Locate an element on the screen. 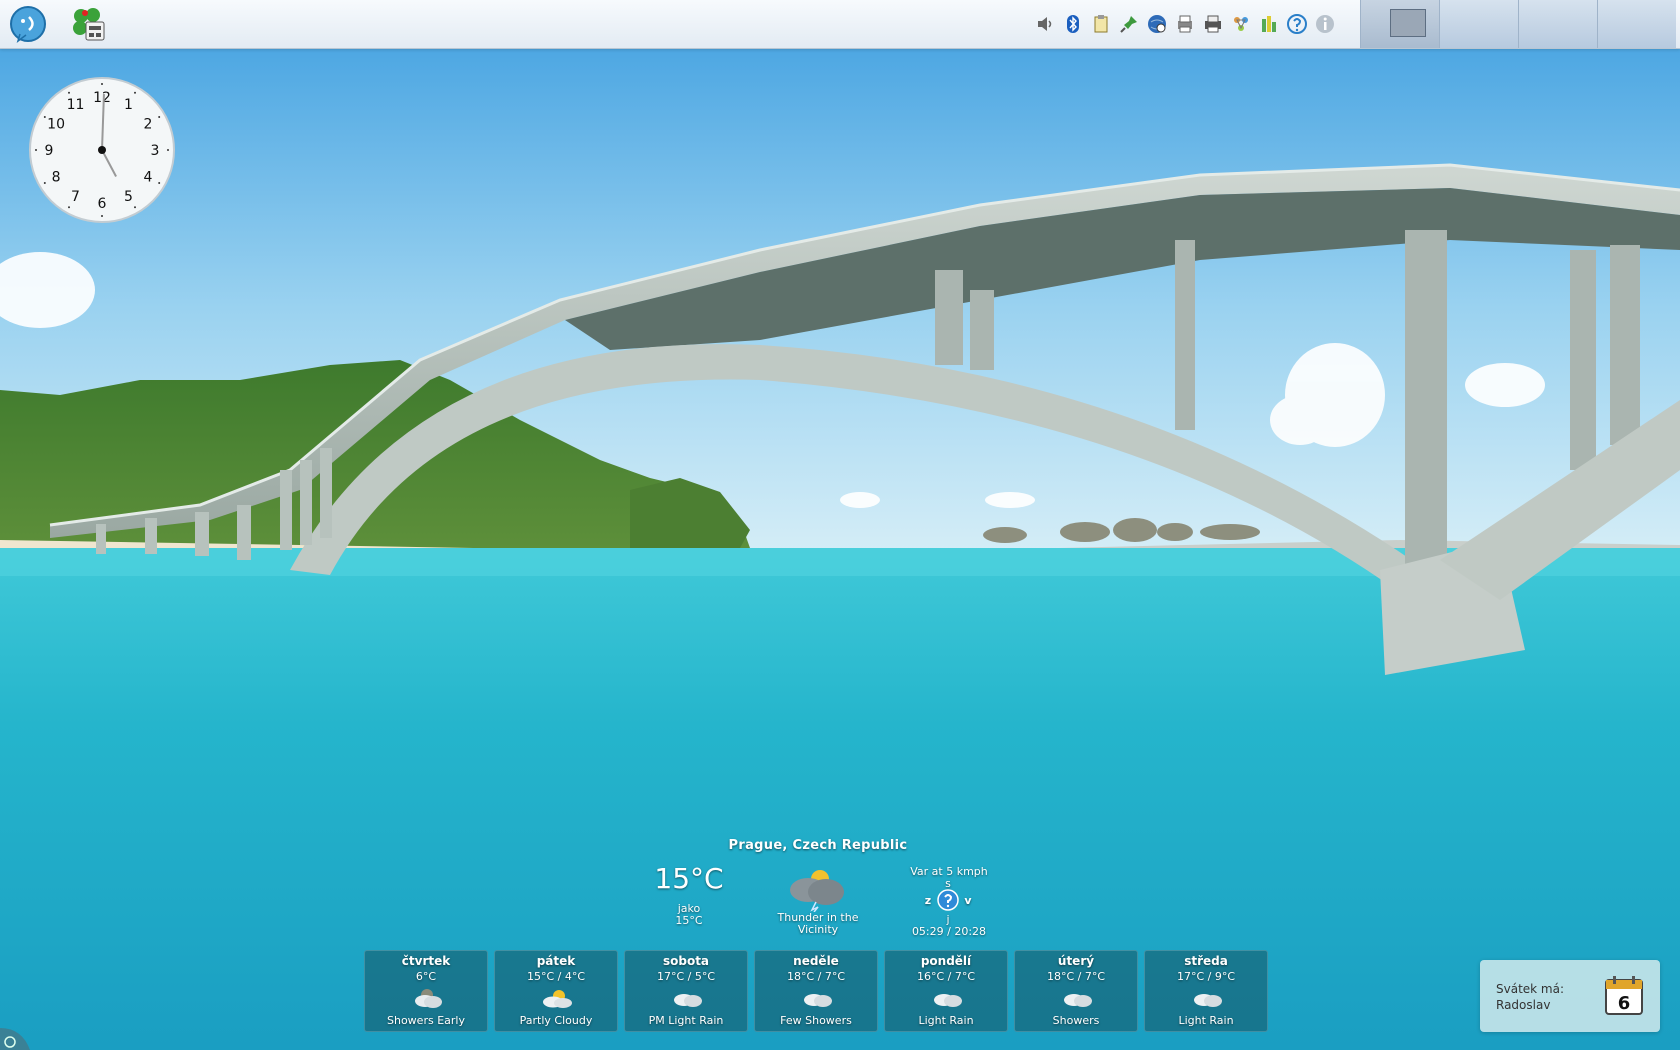  clipboard-icon is located at coordinates (1101, 24).